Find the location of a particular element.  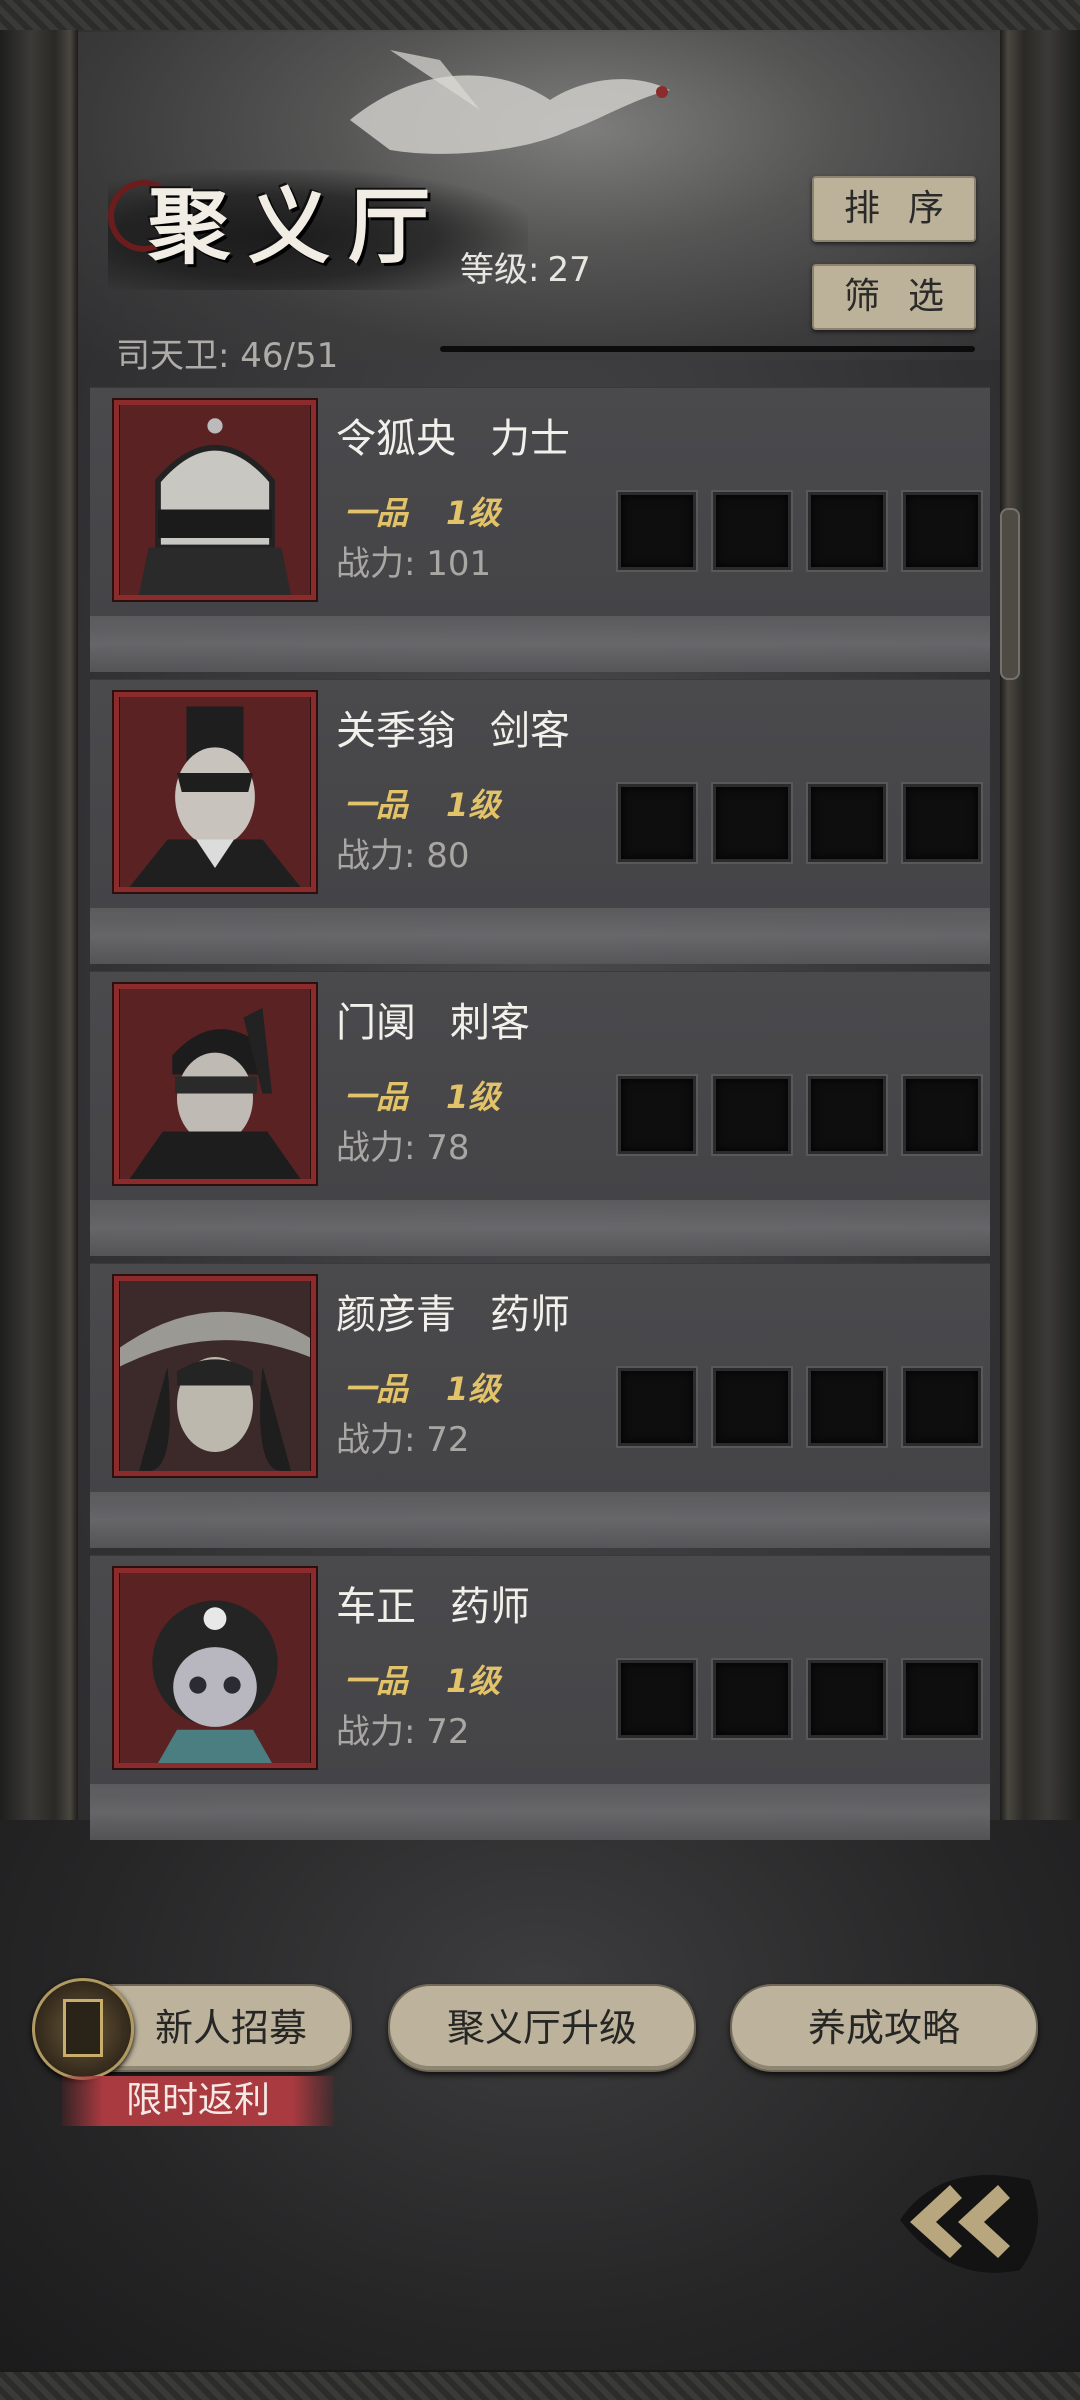

hero-name: 颜彦青 is located at coordinates (396, 1315).